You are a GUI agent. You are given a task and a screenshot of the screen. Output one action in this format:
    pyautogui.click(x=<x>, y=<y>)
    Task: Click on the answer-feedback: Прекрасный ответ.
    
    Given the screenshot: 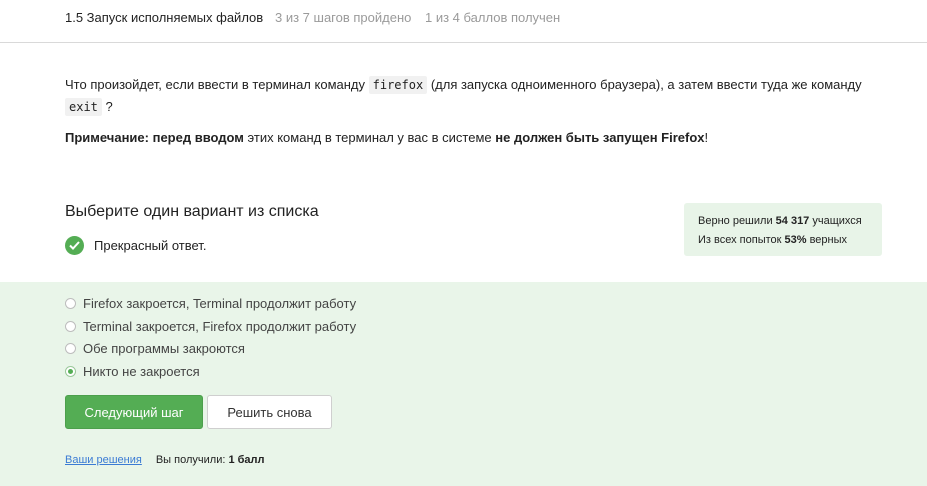 What is the action you would take?
    pyautogui.click(x=135, y=245)
    